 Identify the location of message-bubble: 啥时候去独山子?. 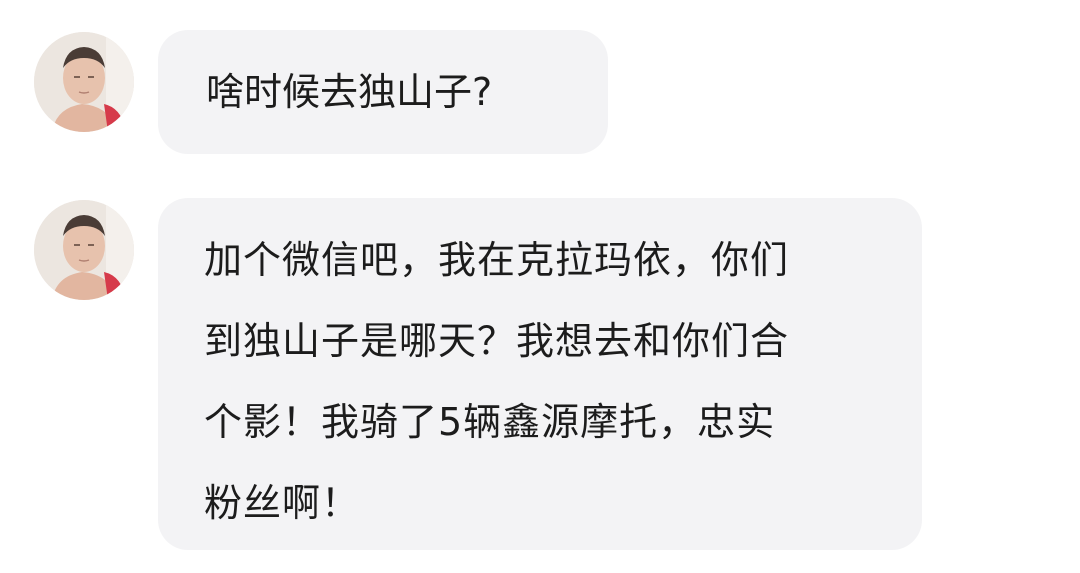
(383, 92).